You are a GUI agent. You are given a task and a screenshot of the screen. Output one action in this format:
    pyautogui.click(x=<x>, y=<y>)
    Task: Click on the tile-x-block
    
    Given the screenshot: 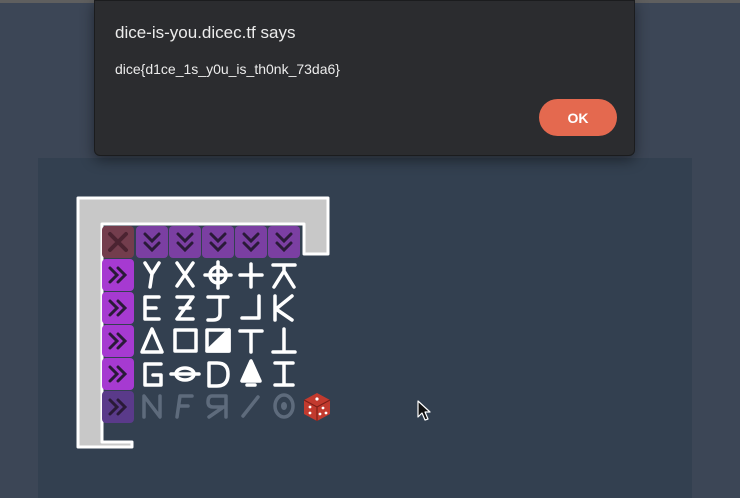 What is the action you would take?
    pyautogui.click(x=118, y=242)
    